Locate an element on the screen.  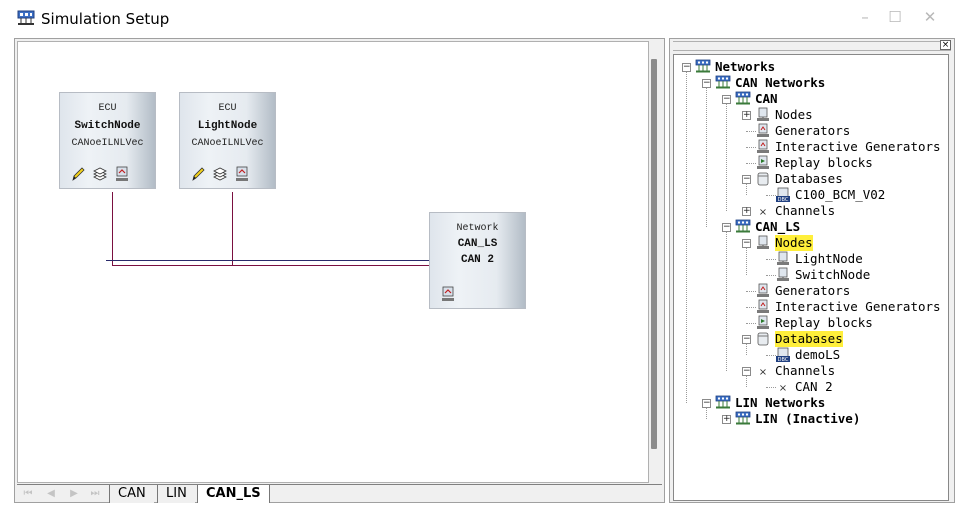
tree-row-label: Generators is located at coordinates (813, 290).